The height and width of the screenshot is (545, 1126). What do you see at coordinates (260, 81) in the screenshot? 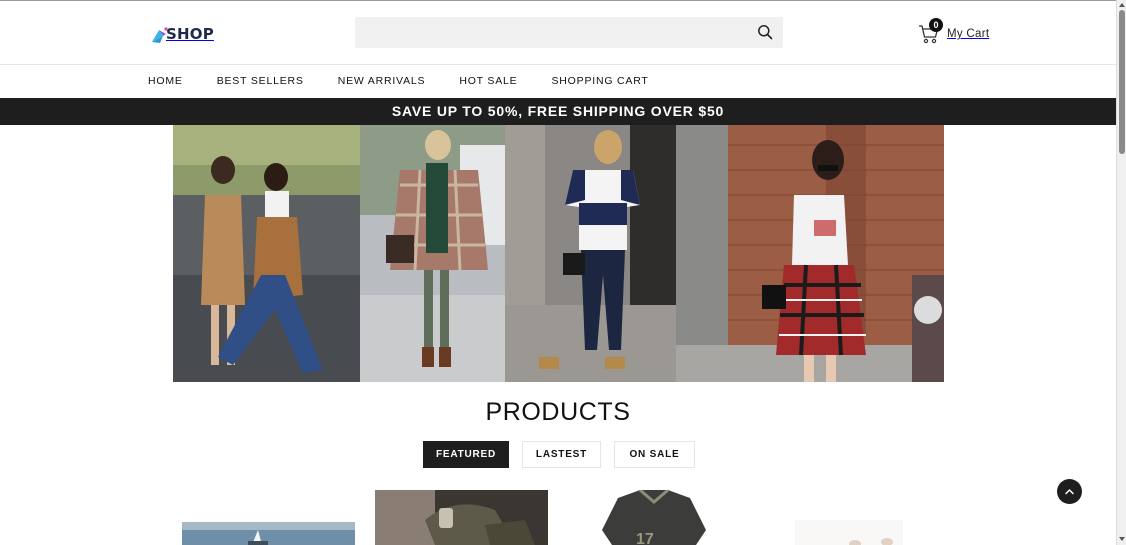
I see `nav-item-best-sellers: BEST SELLERS` at bounding box center [260, 81].